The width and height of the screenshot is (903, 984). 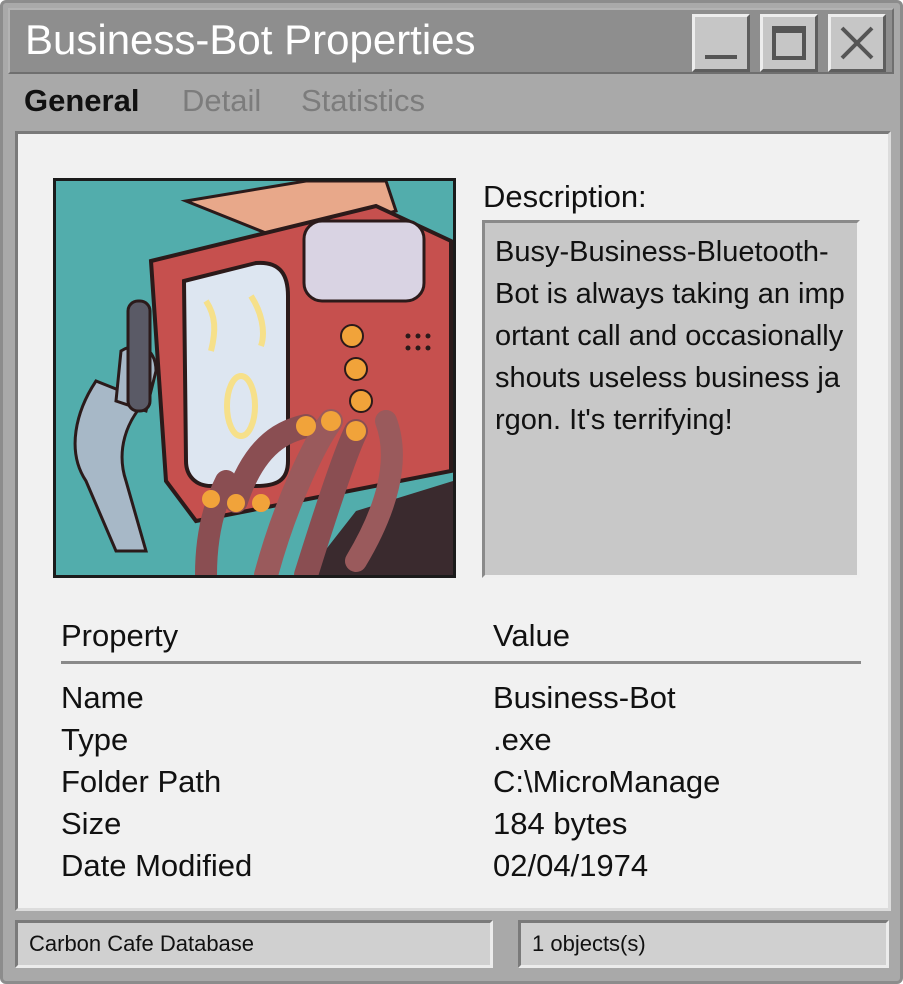 What do you see at coordinates (703, 944) in the screenshot?
I see `status-bar-right: 1 objects(s)` at bounding box center [703, 944].